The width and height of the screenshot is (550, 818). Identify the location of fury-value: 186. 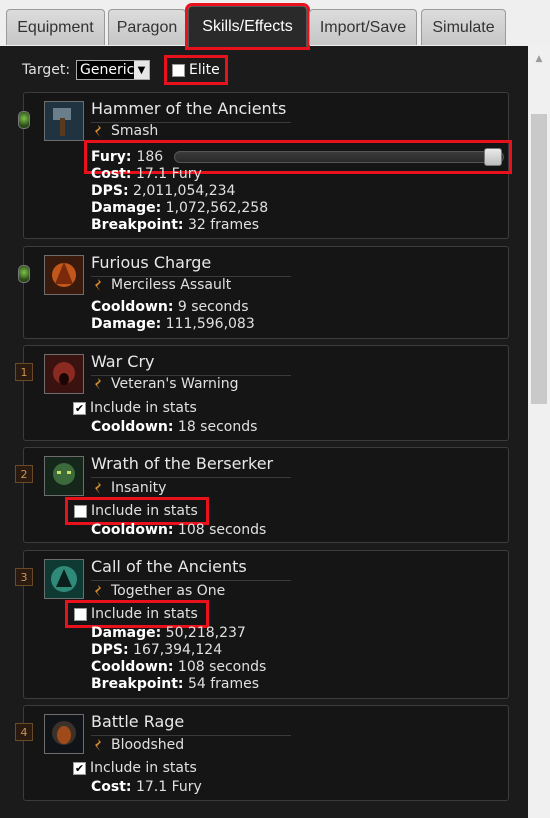
(150, 157).